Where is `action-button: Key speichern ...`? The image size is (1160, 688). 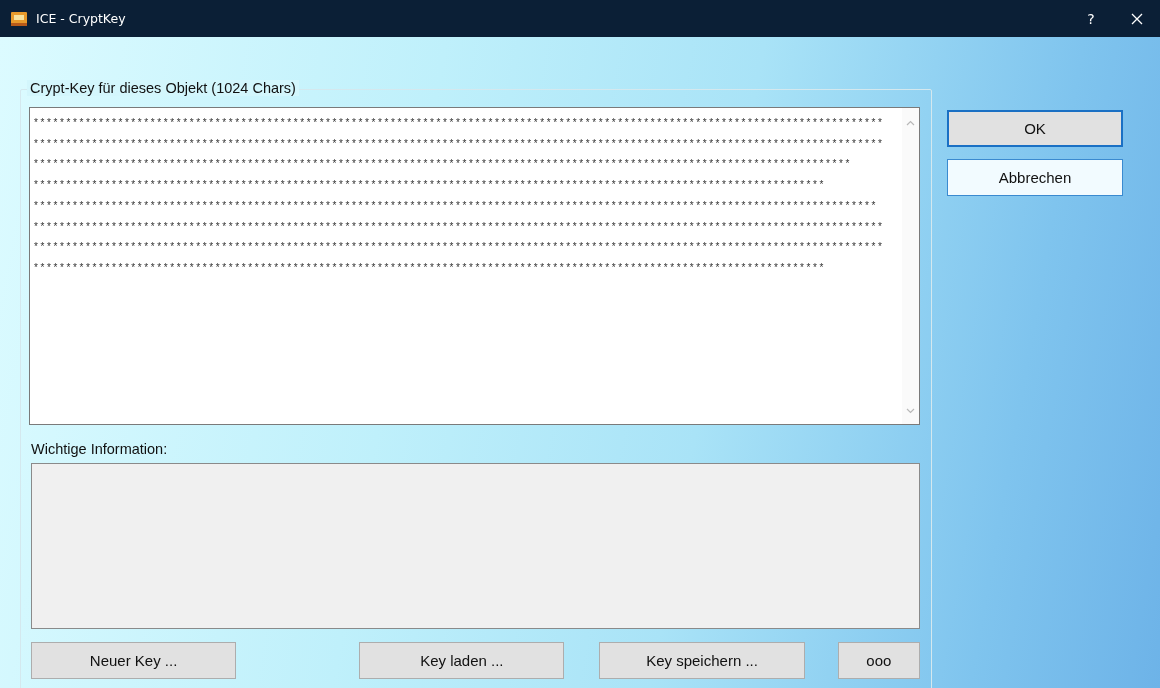 action-button: Key speichern ... is located at coordinates (702, 660).